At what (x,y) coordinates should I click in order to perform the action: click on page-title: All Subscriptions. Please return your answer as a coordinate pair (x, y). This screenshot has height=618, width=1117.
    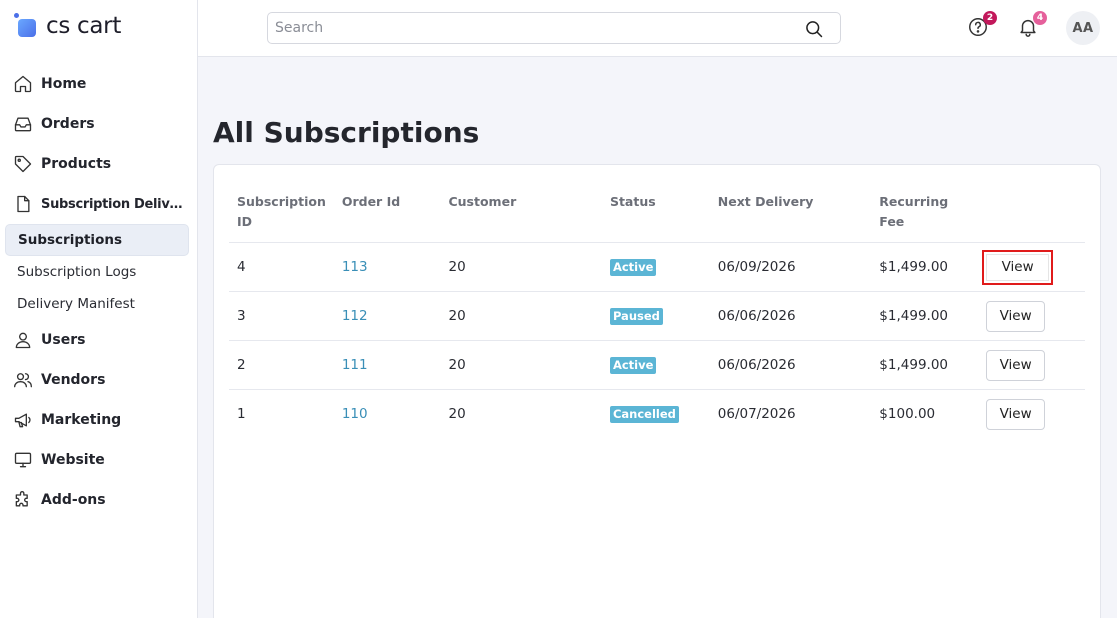
    Looking at the image, I should click on (346, 132).